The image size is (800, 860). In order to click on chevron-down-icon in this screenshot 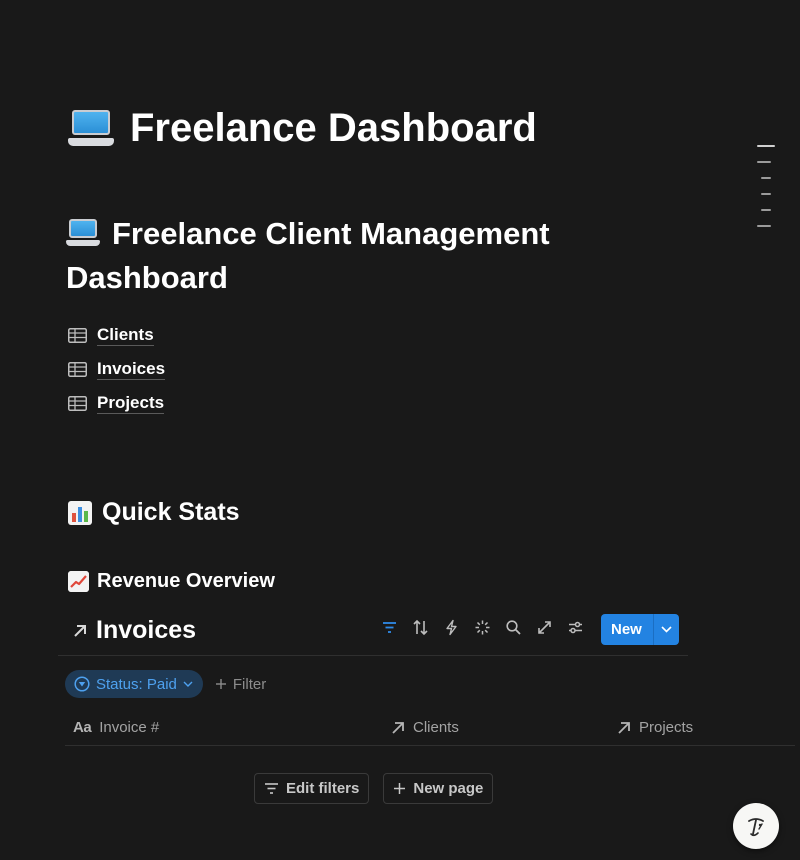, I will do `click(188, 684)`.